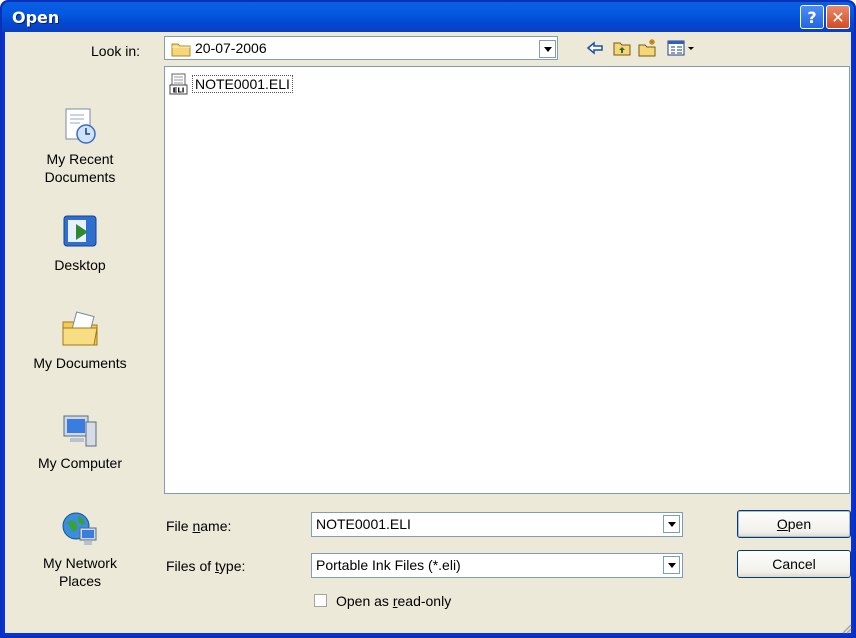 The height and width of the screenshot is (638, 856). What do you see at coordinates (181, 50) in the screenshot?
I see `folder-icon` at bounding box center [181, 50].